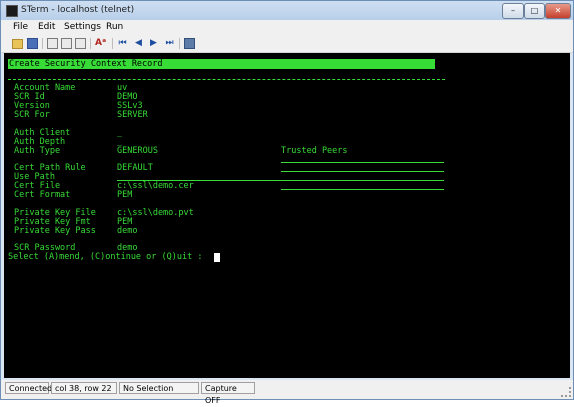 The image size is (574, 407). What do you see at coordinates (132, 115) in the screenshot?
I see `field-value: SERVER` at bounding box center [132, 115].